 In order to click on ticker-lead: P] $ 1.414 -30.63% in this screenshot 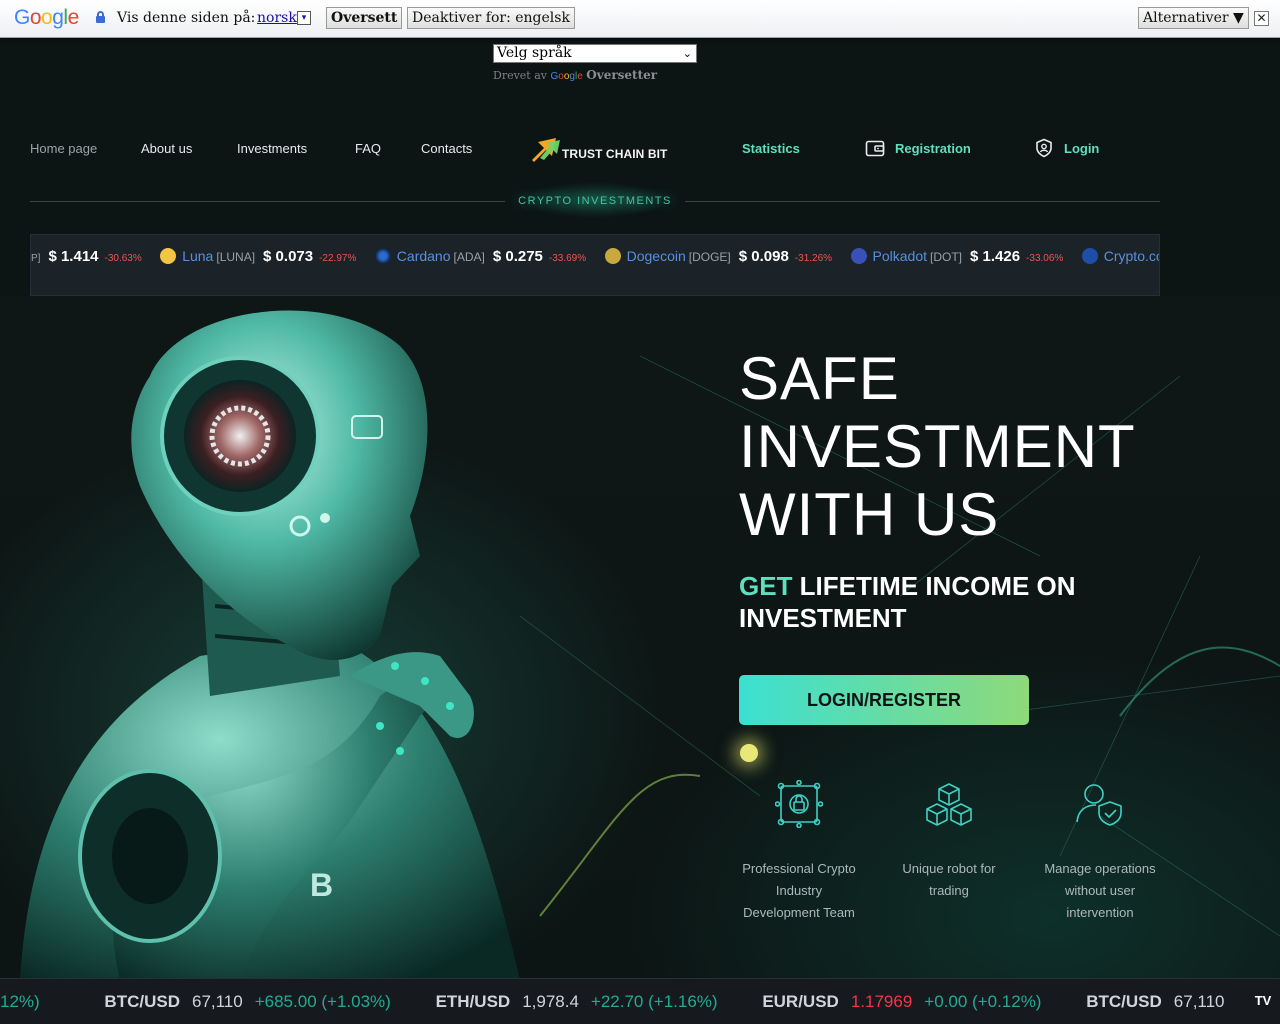, I will do `click(86, 257)`.